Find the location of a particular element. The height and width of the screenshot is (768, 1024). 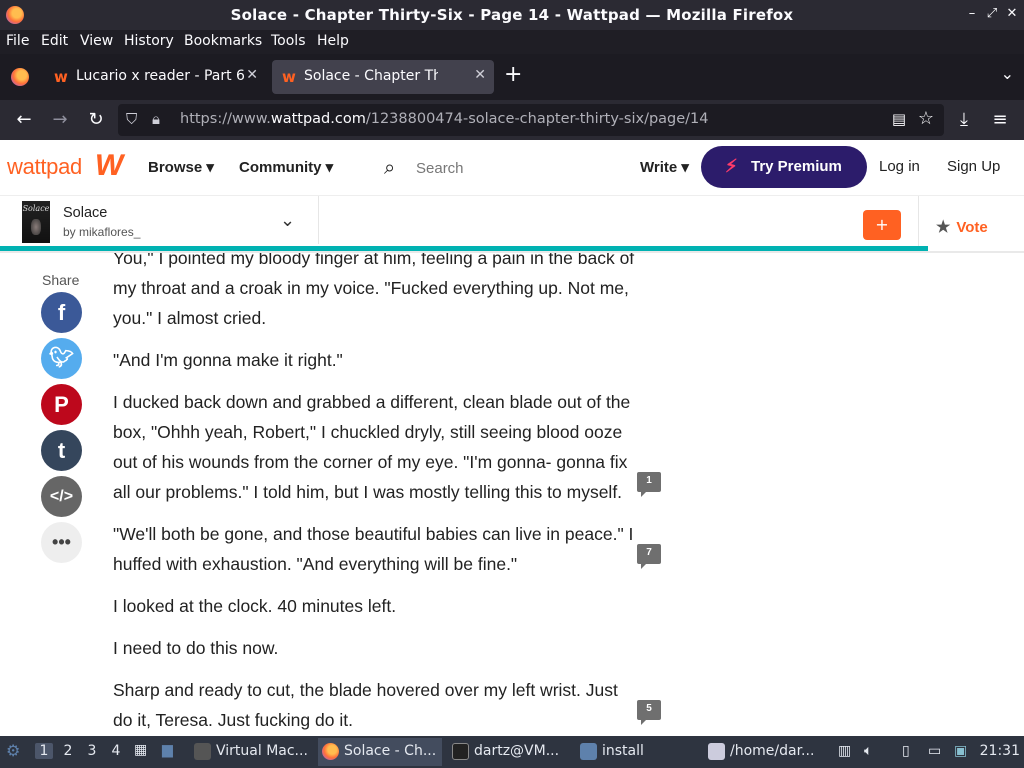

search-icon: ⌕ is located at coordinates (389, 167).